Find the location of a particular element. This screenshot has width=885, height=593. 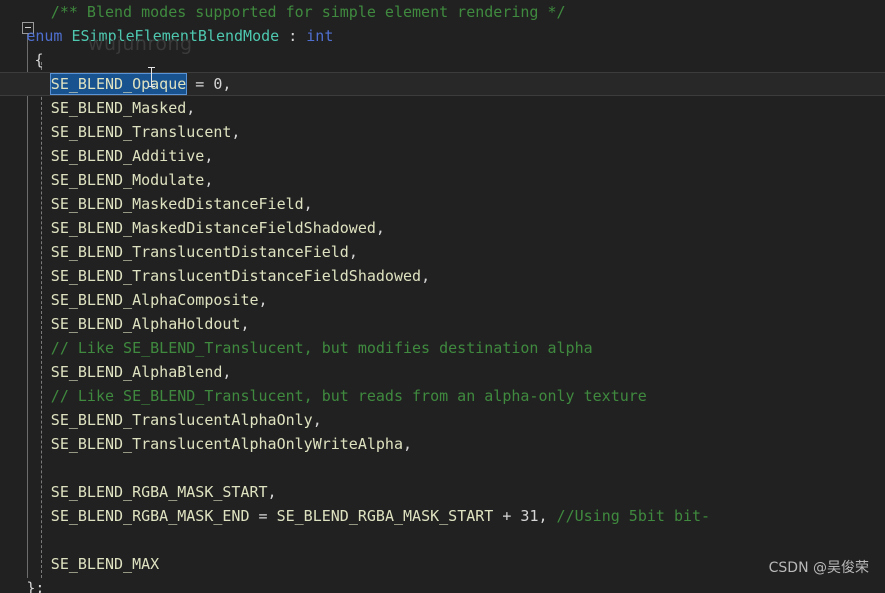

code-line: SE_BLEND_TranslucentAlphaOnlyWriteAlpha, is located at coordinates (442, 444).